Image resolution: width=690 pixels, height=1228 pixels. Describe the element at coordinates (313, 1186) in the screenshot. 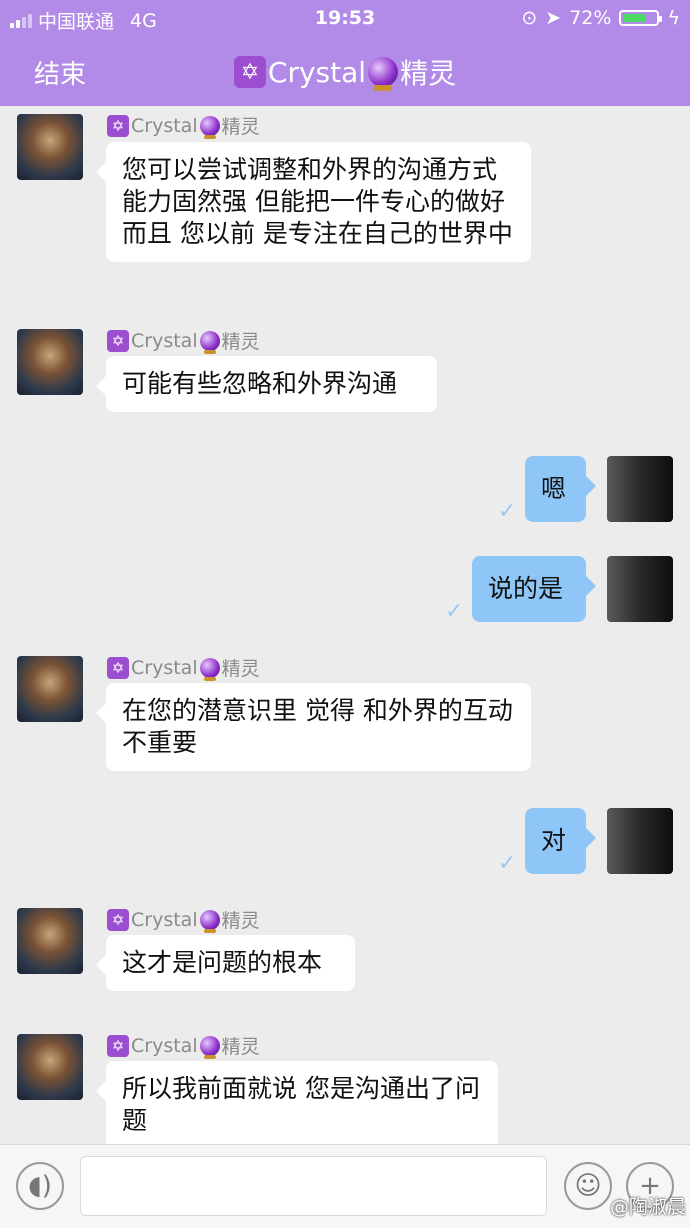

I see `message-input` at that location.